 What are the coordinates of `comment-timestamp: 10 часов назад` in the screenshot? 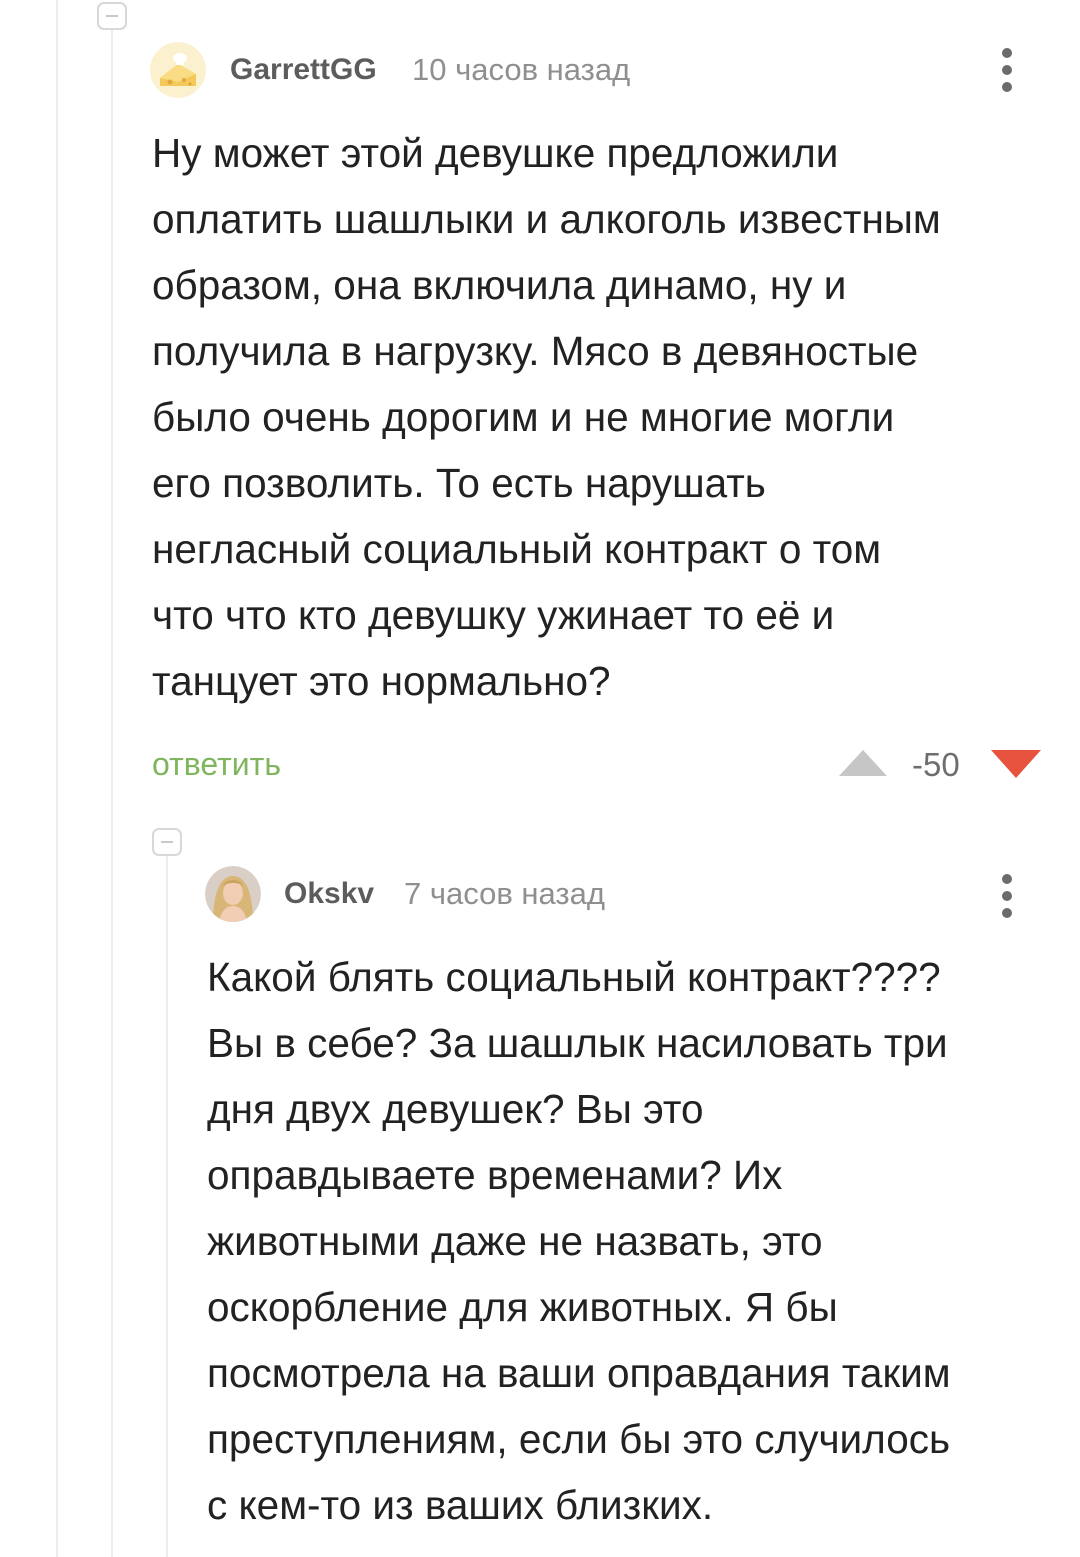 It's located at (521, 69).